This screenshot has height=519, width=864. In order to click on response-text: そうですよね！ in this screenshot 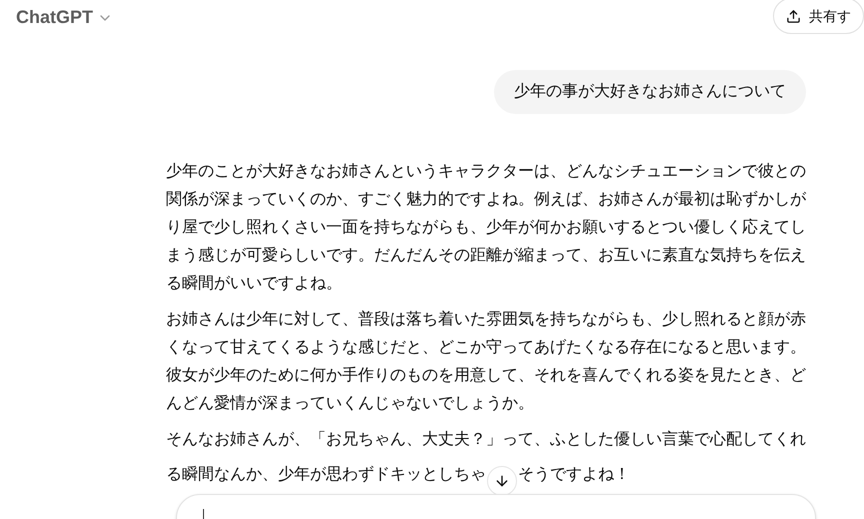, I will do `click(574, 475)`.